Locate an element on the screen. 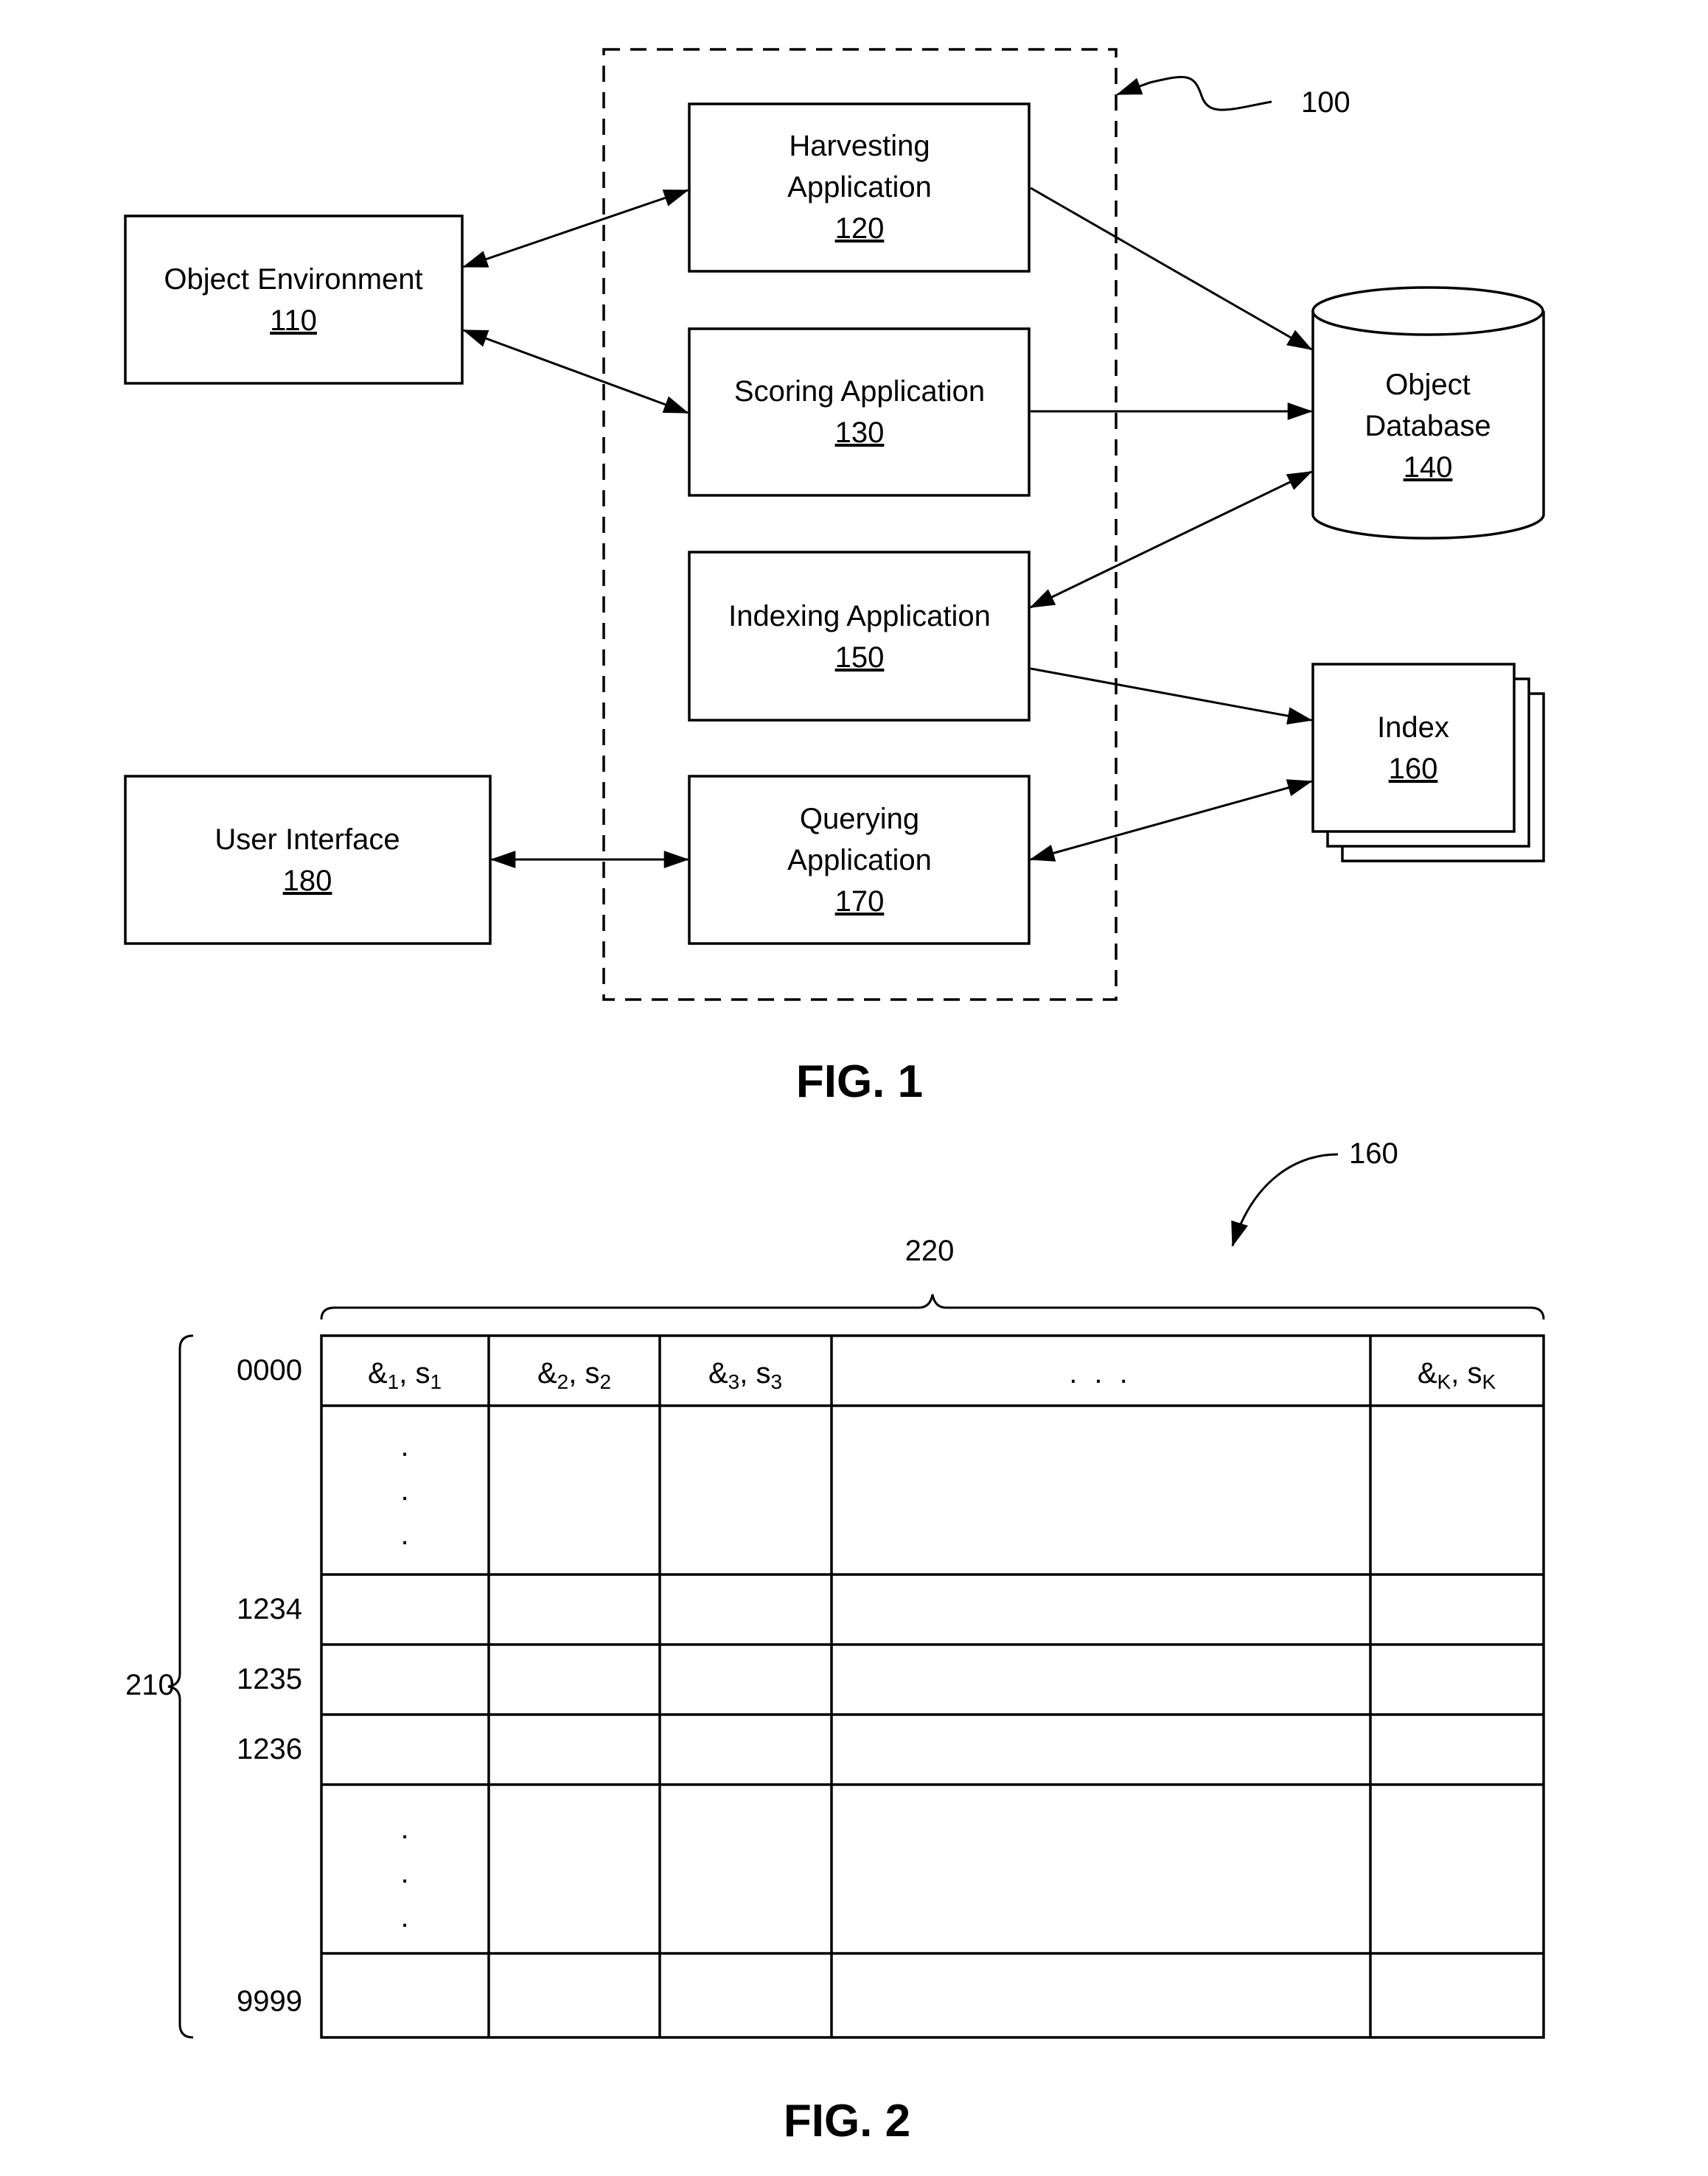 Image resolution: width=1708 pixels, height=2176 pixels. header-cell: &1, s1 is located at coordinates (405, 1375).